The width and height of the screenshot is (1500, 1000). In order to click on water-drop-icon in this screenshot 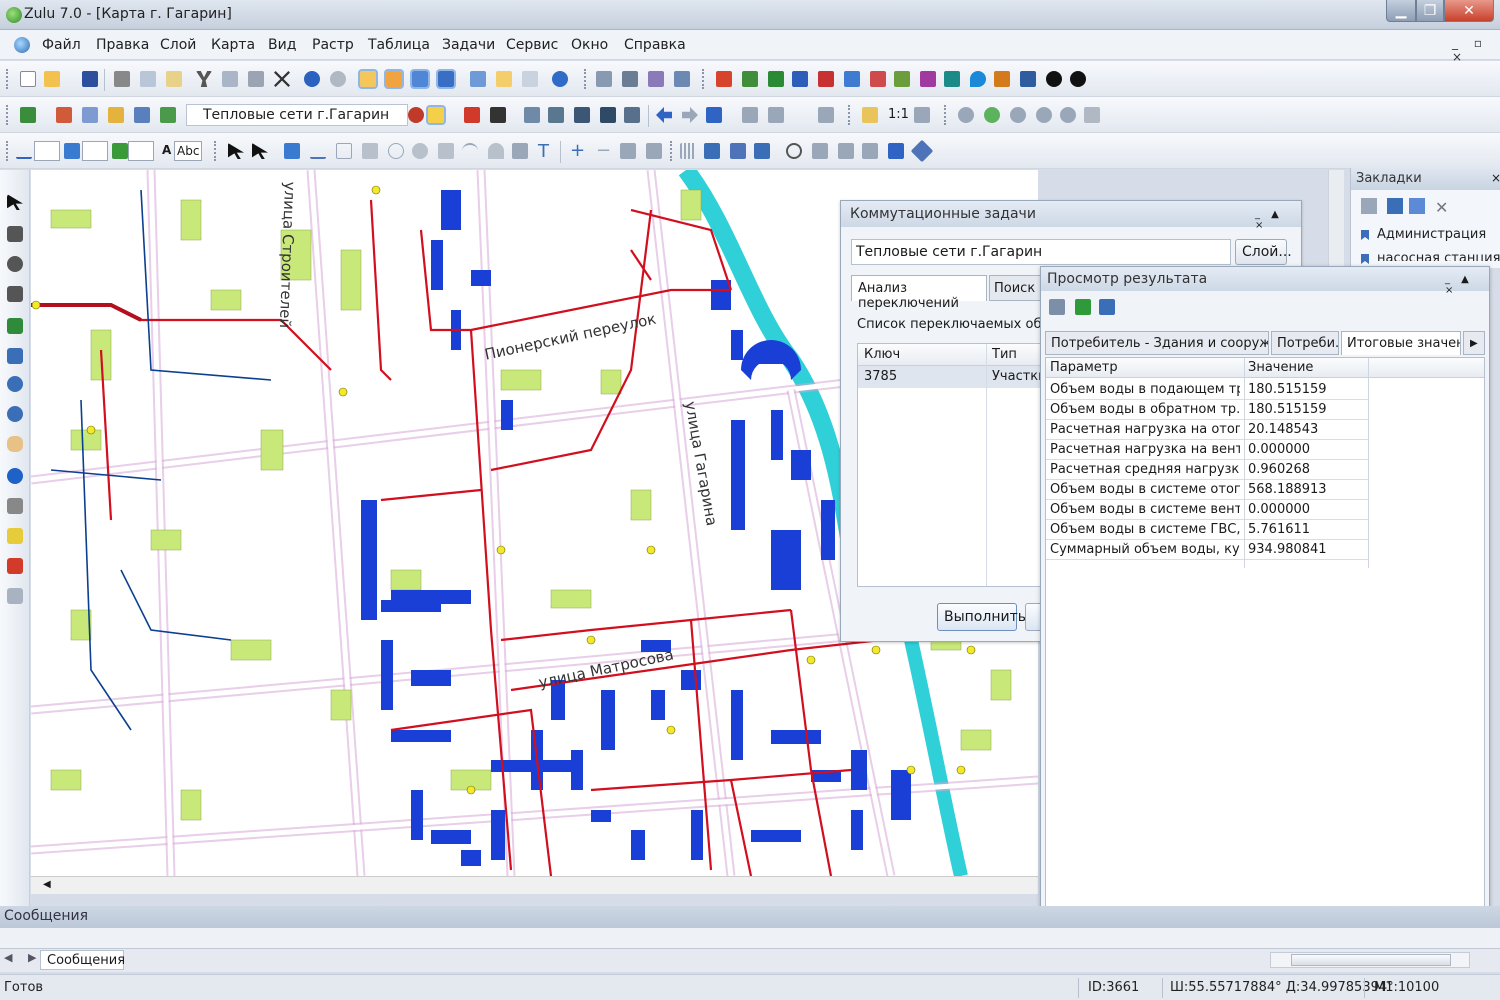, I will do `click(978, 79)`.